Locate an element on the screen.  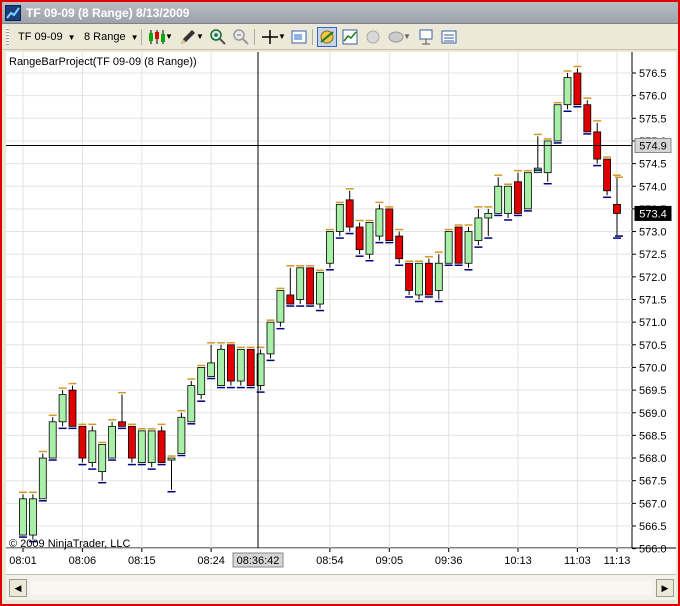
horizontal-scrollbar: ◀ ▶ is located at coordinates (341, 587).